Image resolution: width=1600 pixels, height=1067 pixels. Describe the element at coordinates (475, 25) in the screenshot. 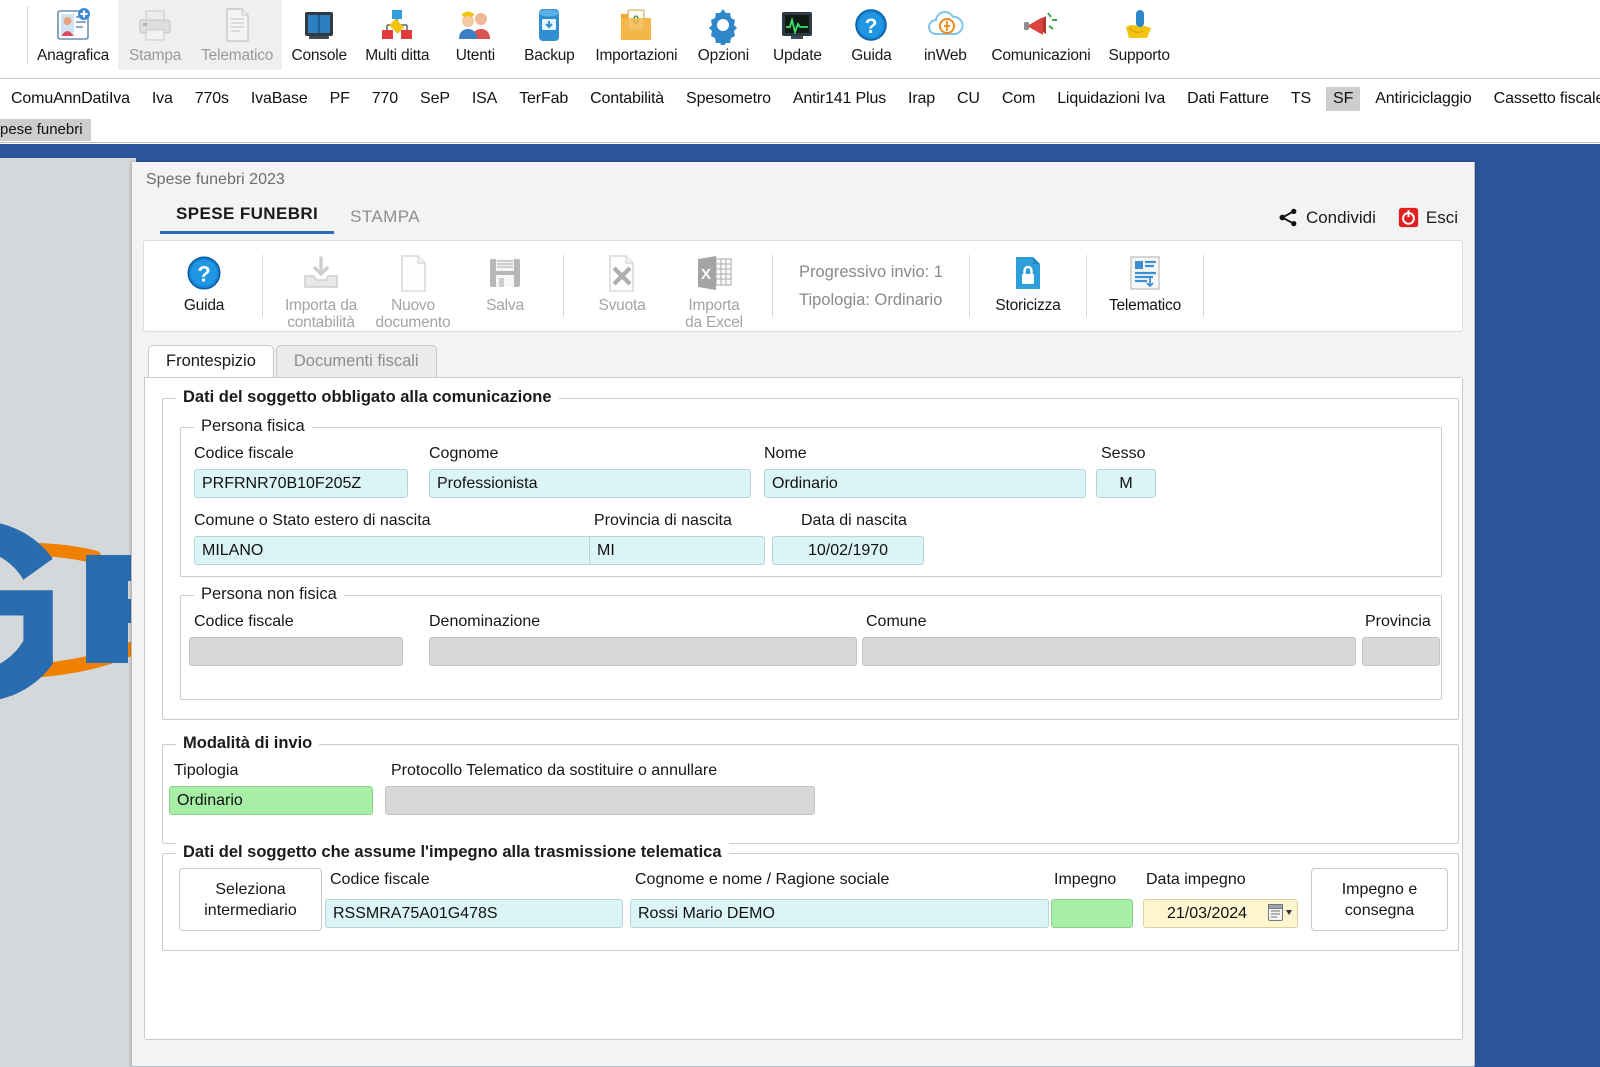

I see `users-icon` at that location.